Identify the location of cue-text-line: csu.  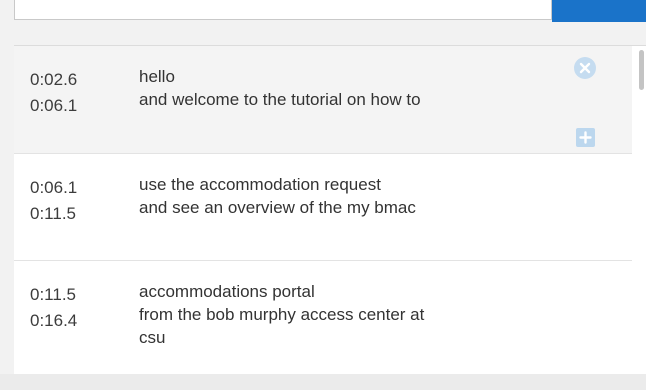
(152, 337).